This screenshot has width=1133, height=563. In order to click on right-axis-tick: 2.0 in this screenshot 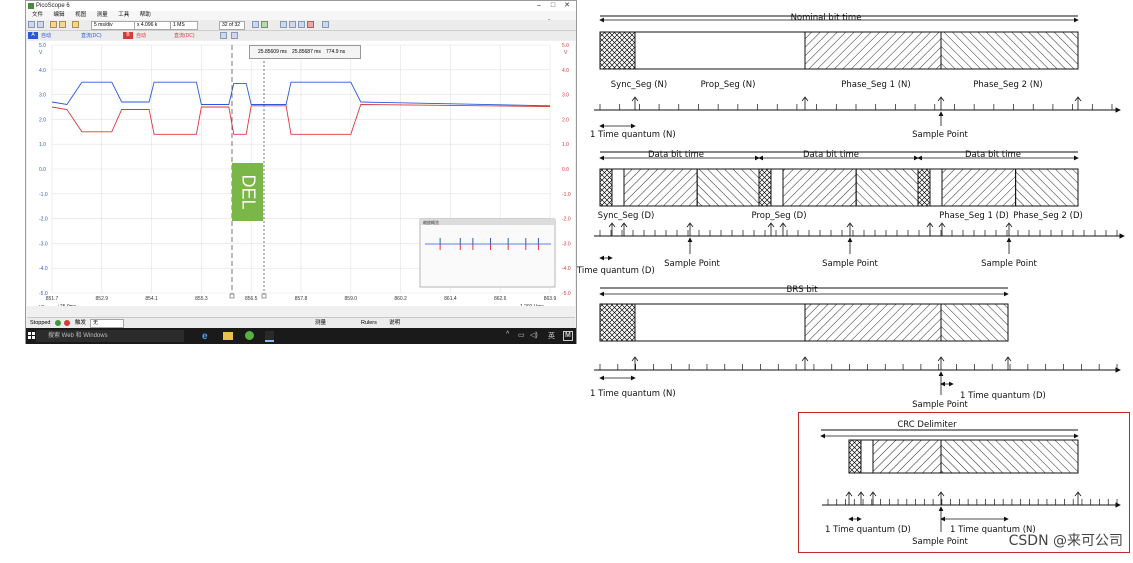, I will do `click(565, 120)`.